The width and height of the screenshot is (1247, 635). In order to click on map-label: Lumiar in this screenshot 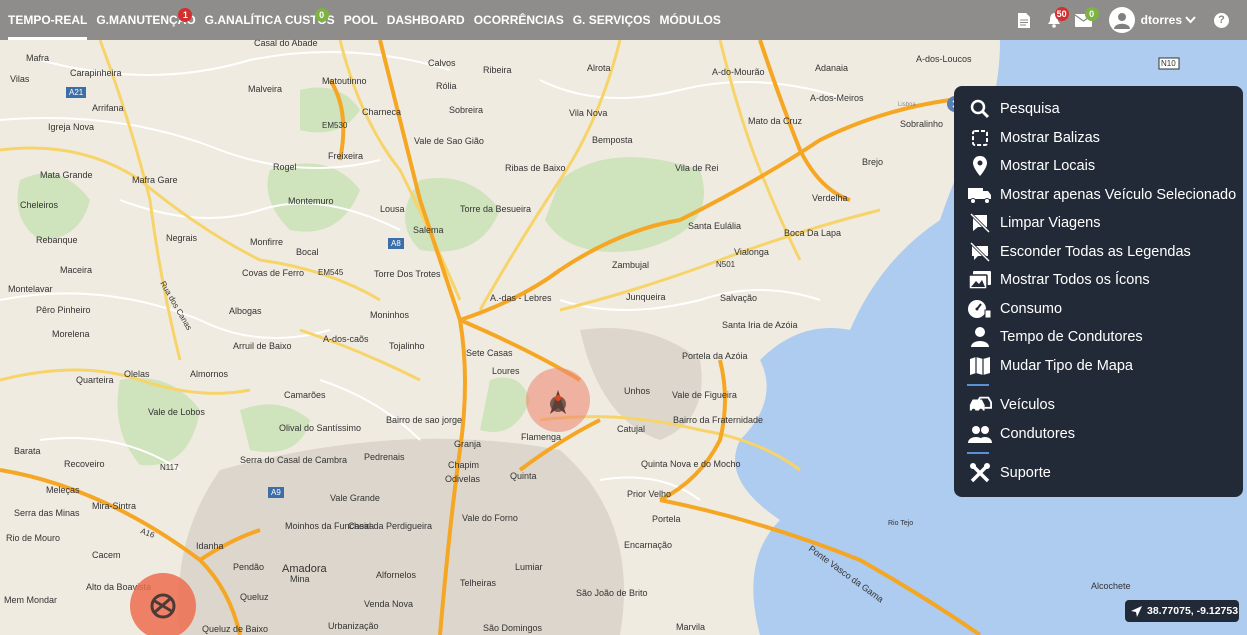, I will do `click(529, 567)`.